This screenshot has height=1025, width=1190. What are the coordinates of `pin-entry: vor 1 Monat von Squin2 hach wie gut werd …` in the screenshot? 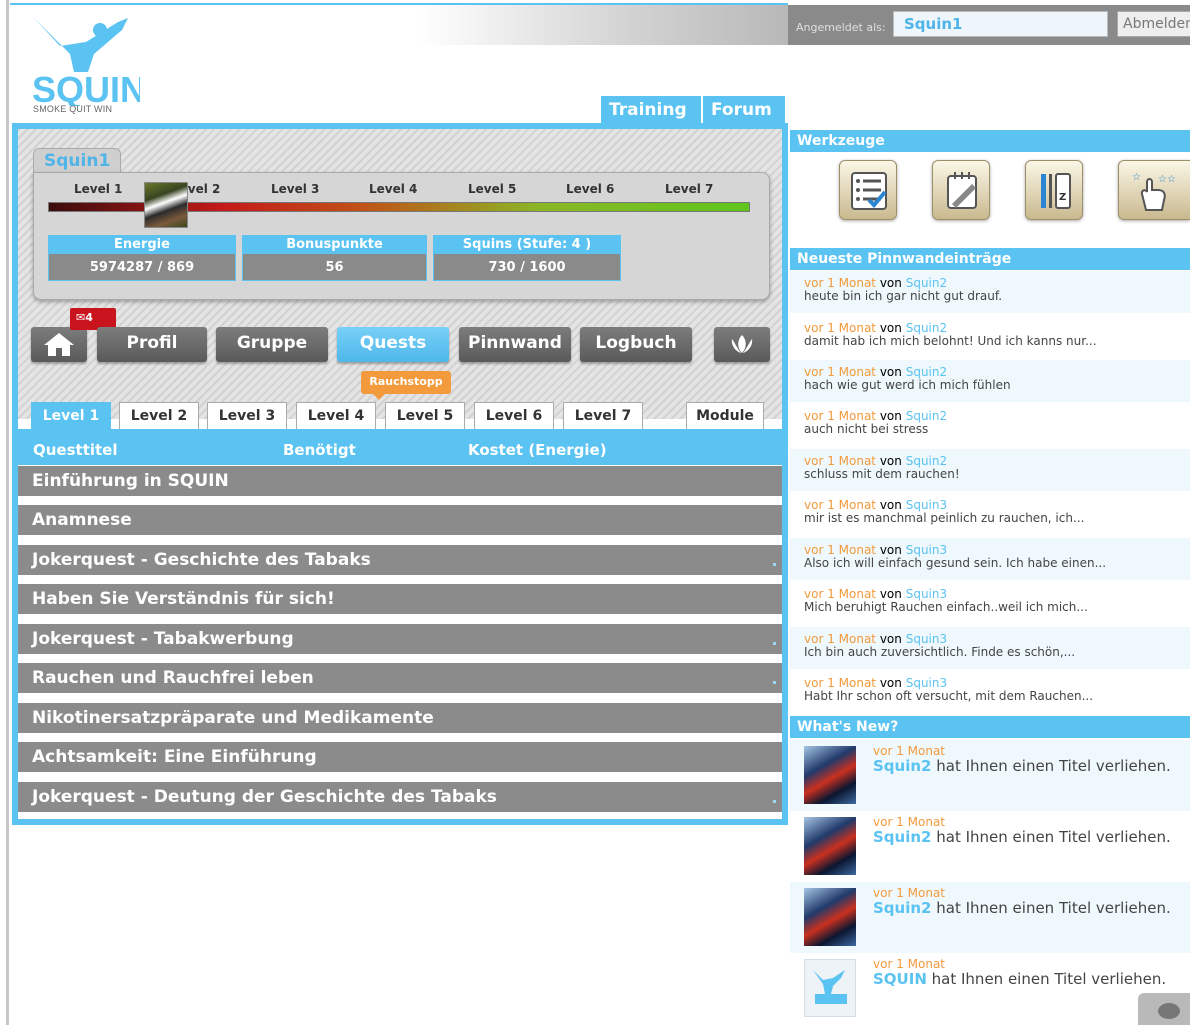 It's located at (990, 381).